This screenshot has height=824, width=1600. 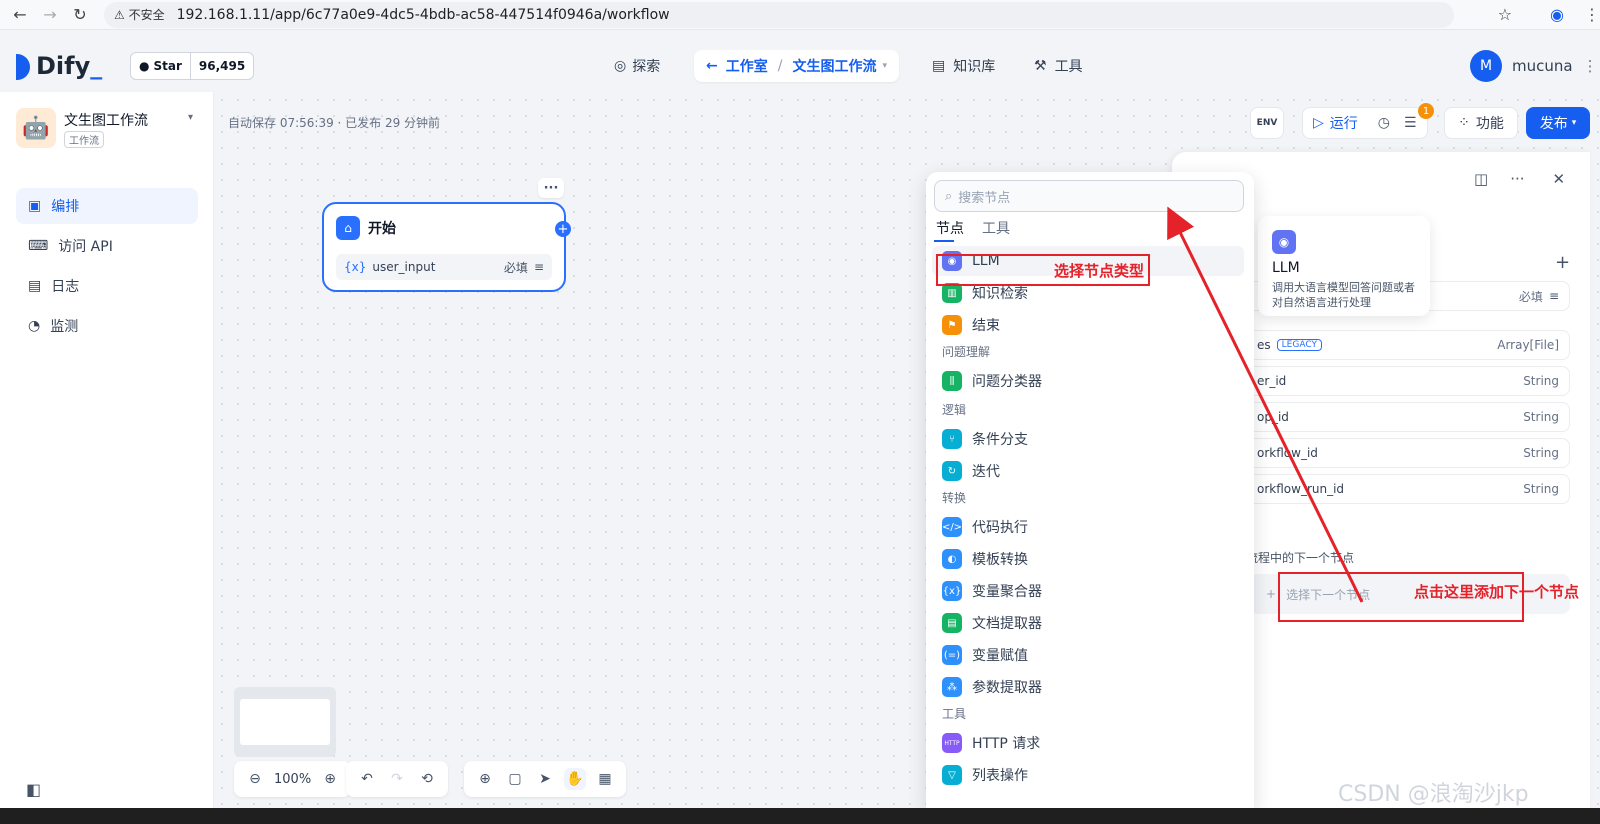 What do you see at coordinates (1265, 404) in the screenshot?
I see `annotation-arrow` at bounding box center [1265, 404].